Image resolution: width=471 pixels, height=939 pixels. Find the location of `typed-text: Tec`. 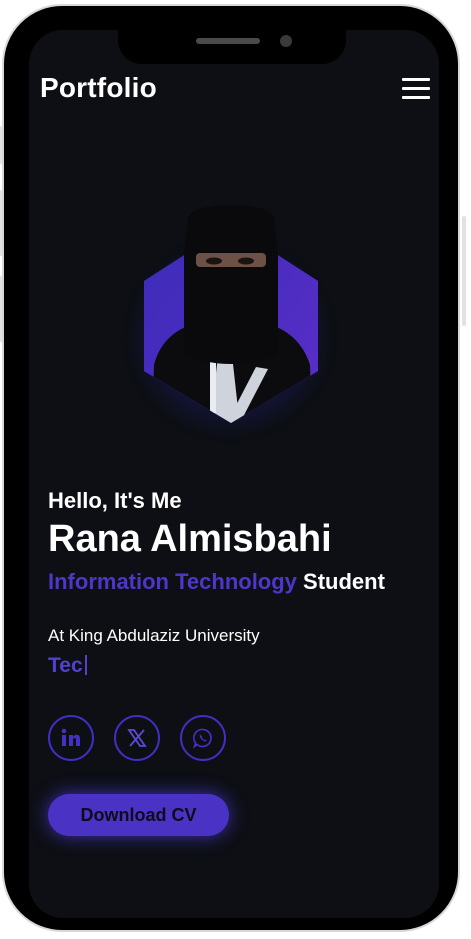

typed-text: Tec is located at coordinates (67, 666).